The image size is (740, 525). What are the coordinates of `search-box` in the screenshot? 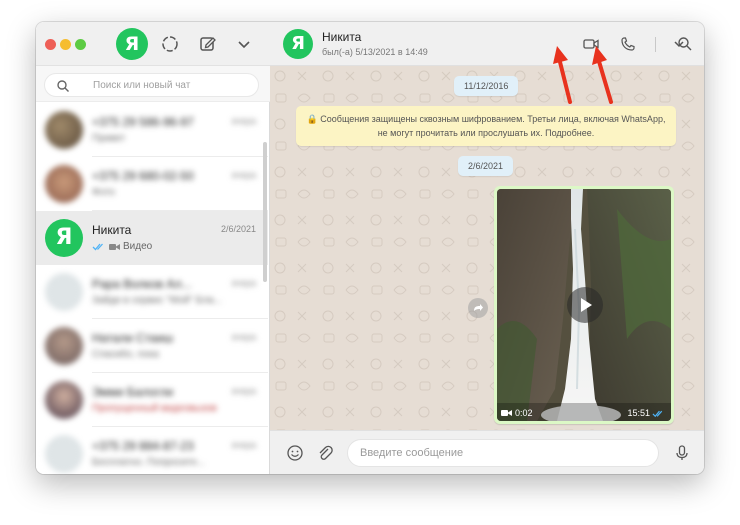 It's located at (151, 85).